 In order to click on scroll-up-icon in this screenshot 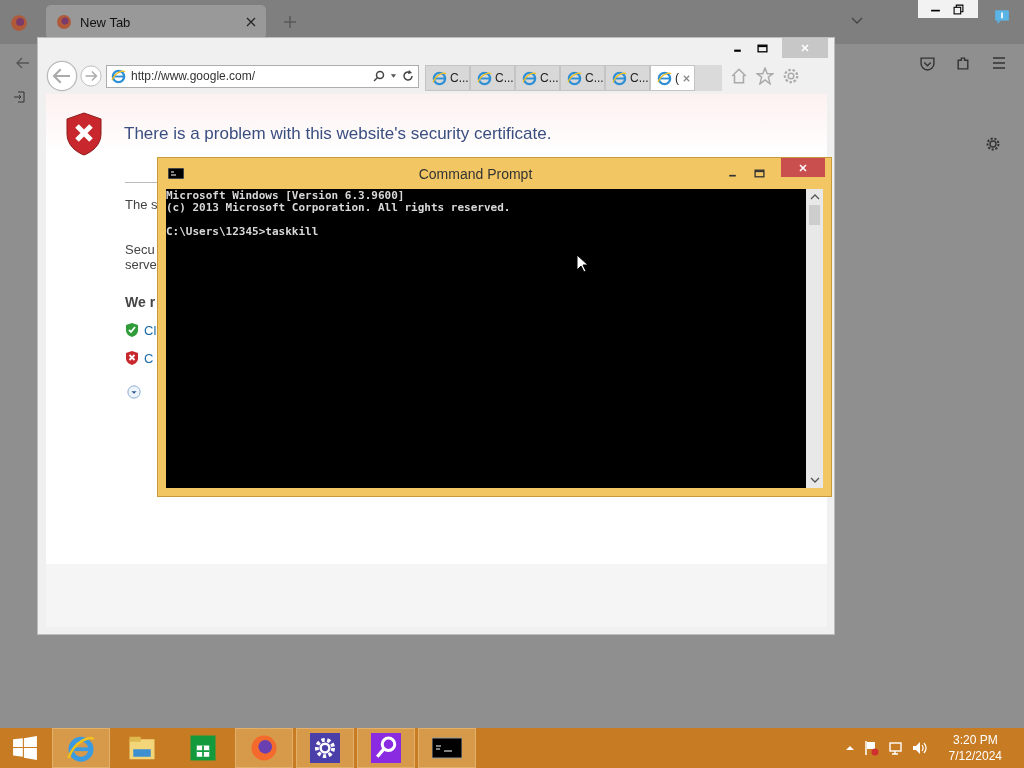, I will do `click(814, 197)`.